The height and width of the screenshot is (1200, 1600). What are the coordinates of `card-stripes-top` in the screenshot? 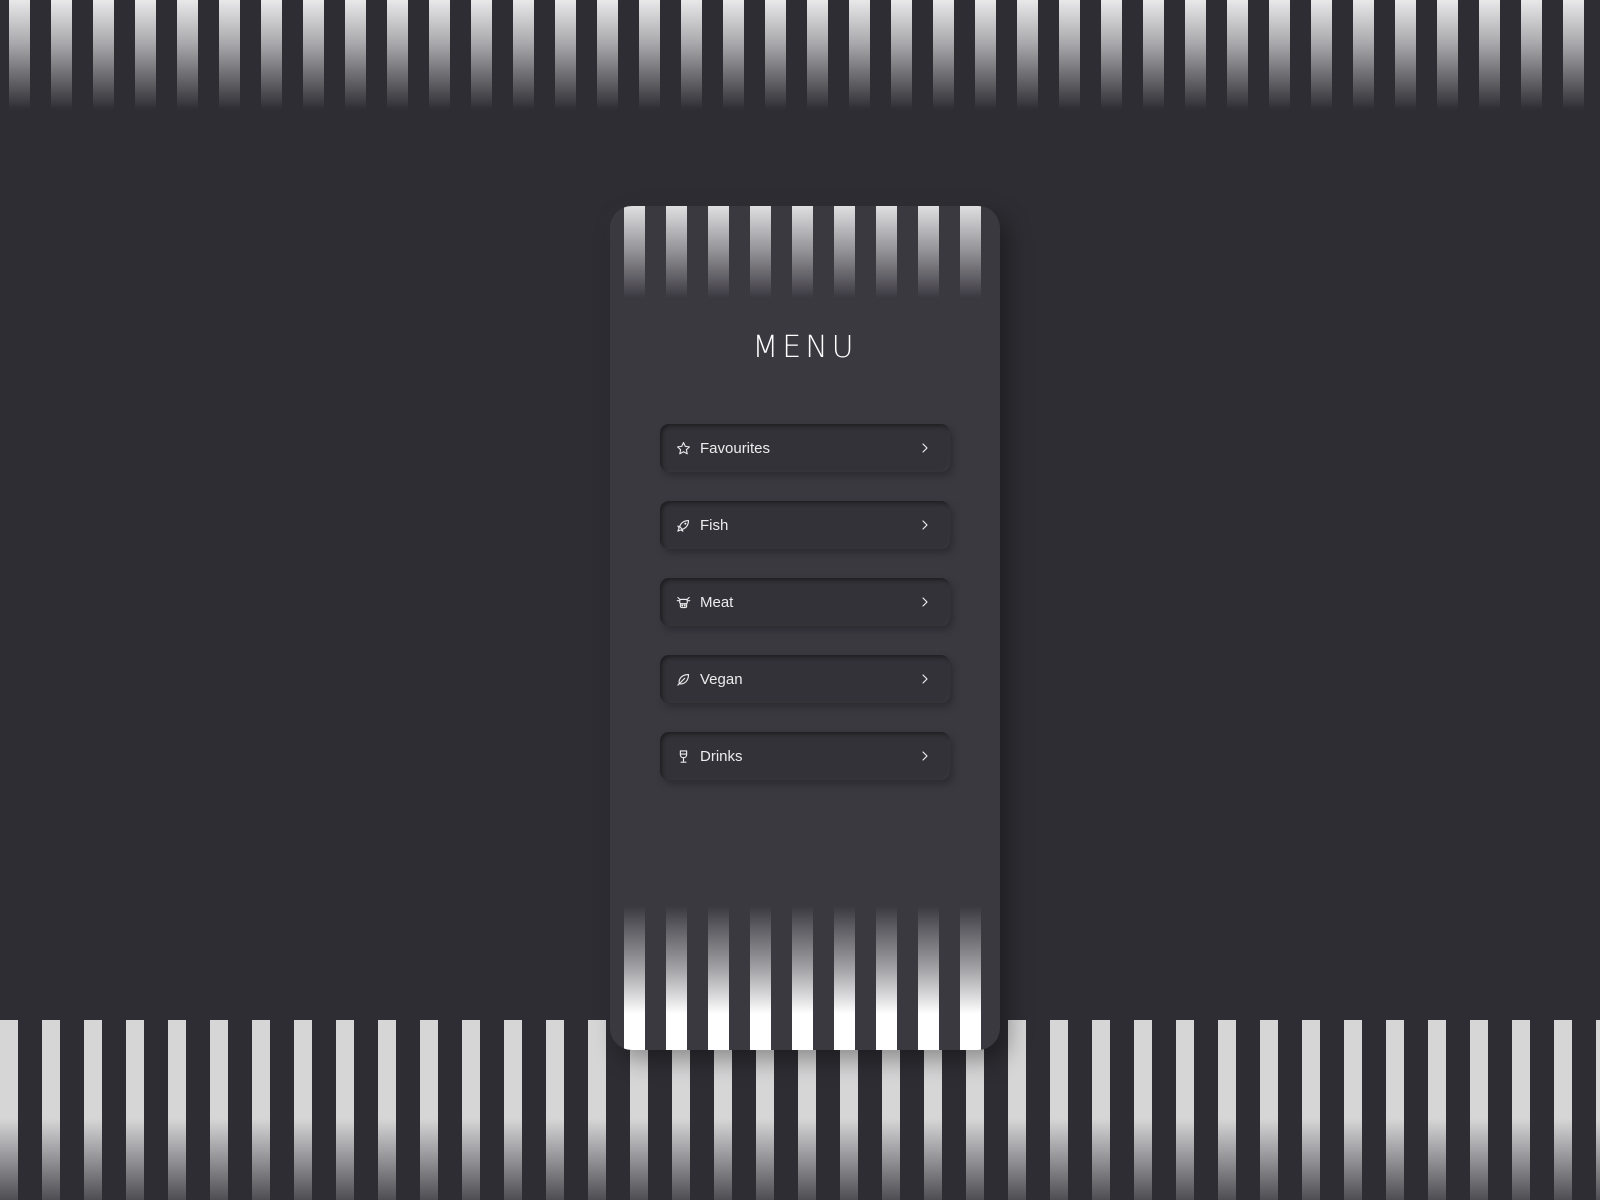 It's located at (812, 252).